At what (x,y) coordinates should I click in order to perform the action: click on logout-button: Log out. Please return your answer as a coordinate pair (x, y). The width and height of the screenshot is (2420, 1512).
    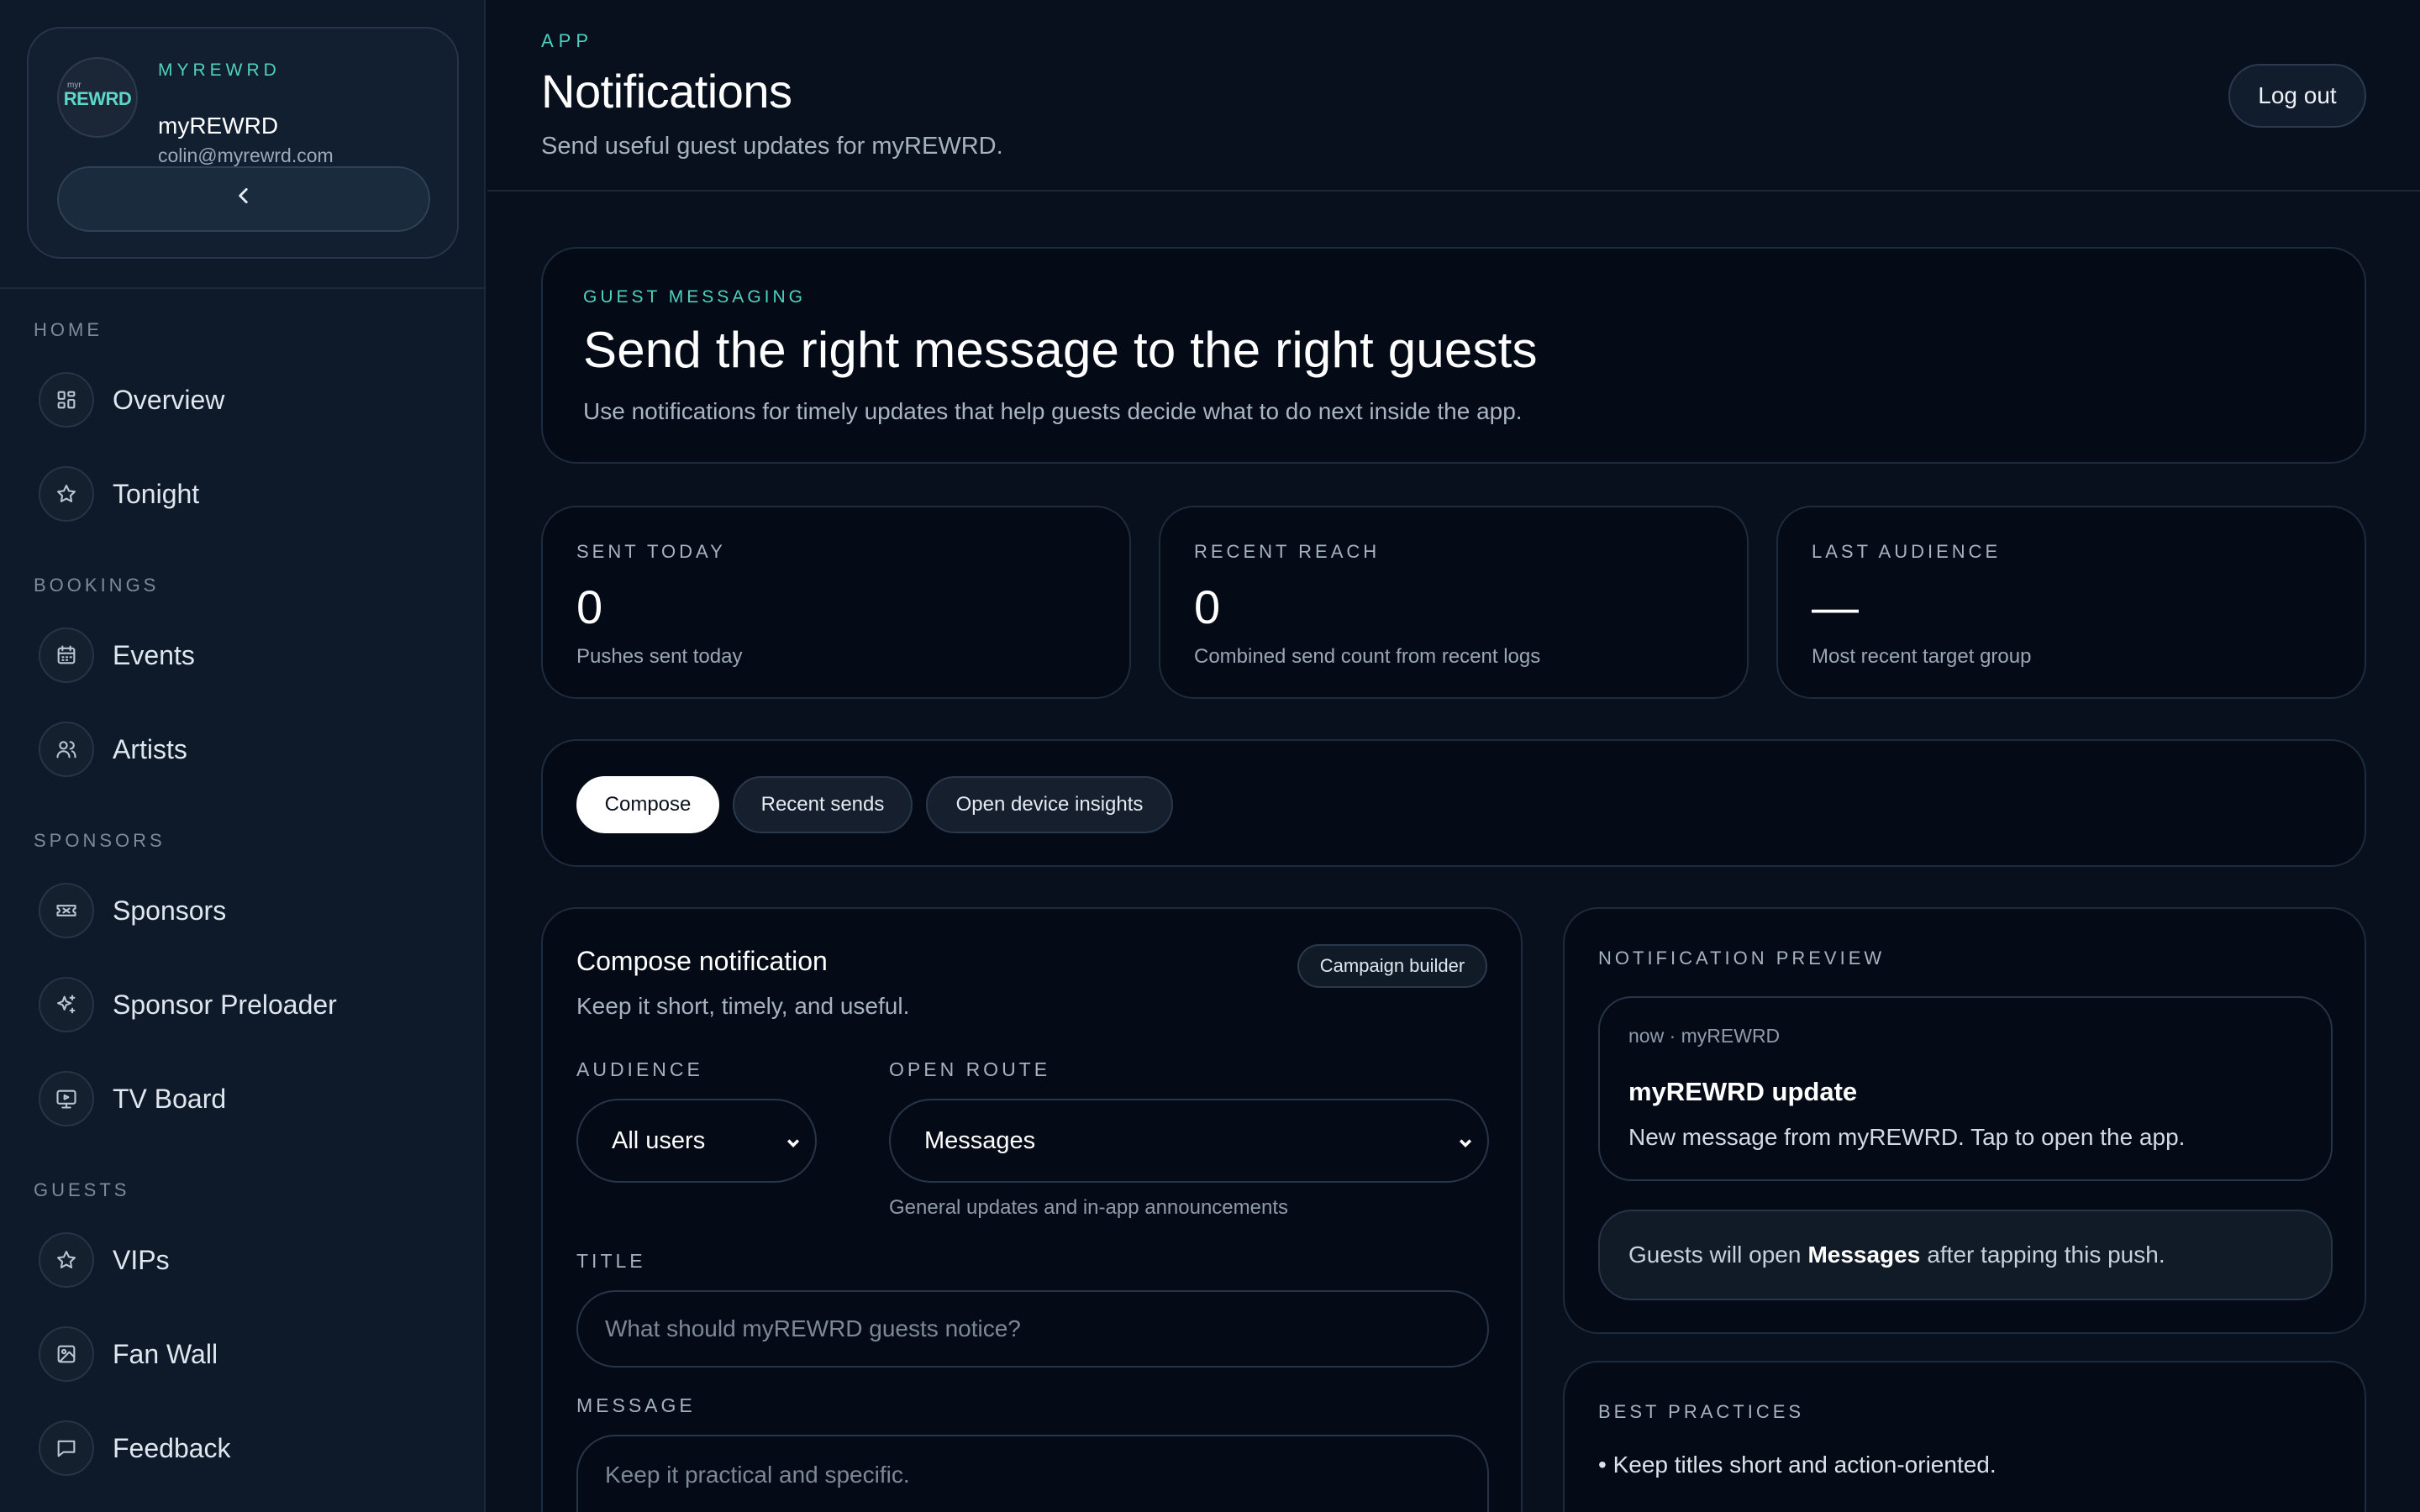
    Looking at the image, I should click on (2297, 96).